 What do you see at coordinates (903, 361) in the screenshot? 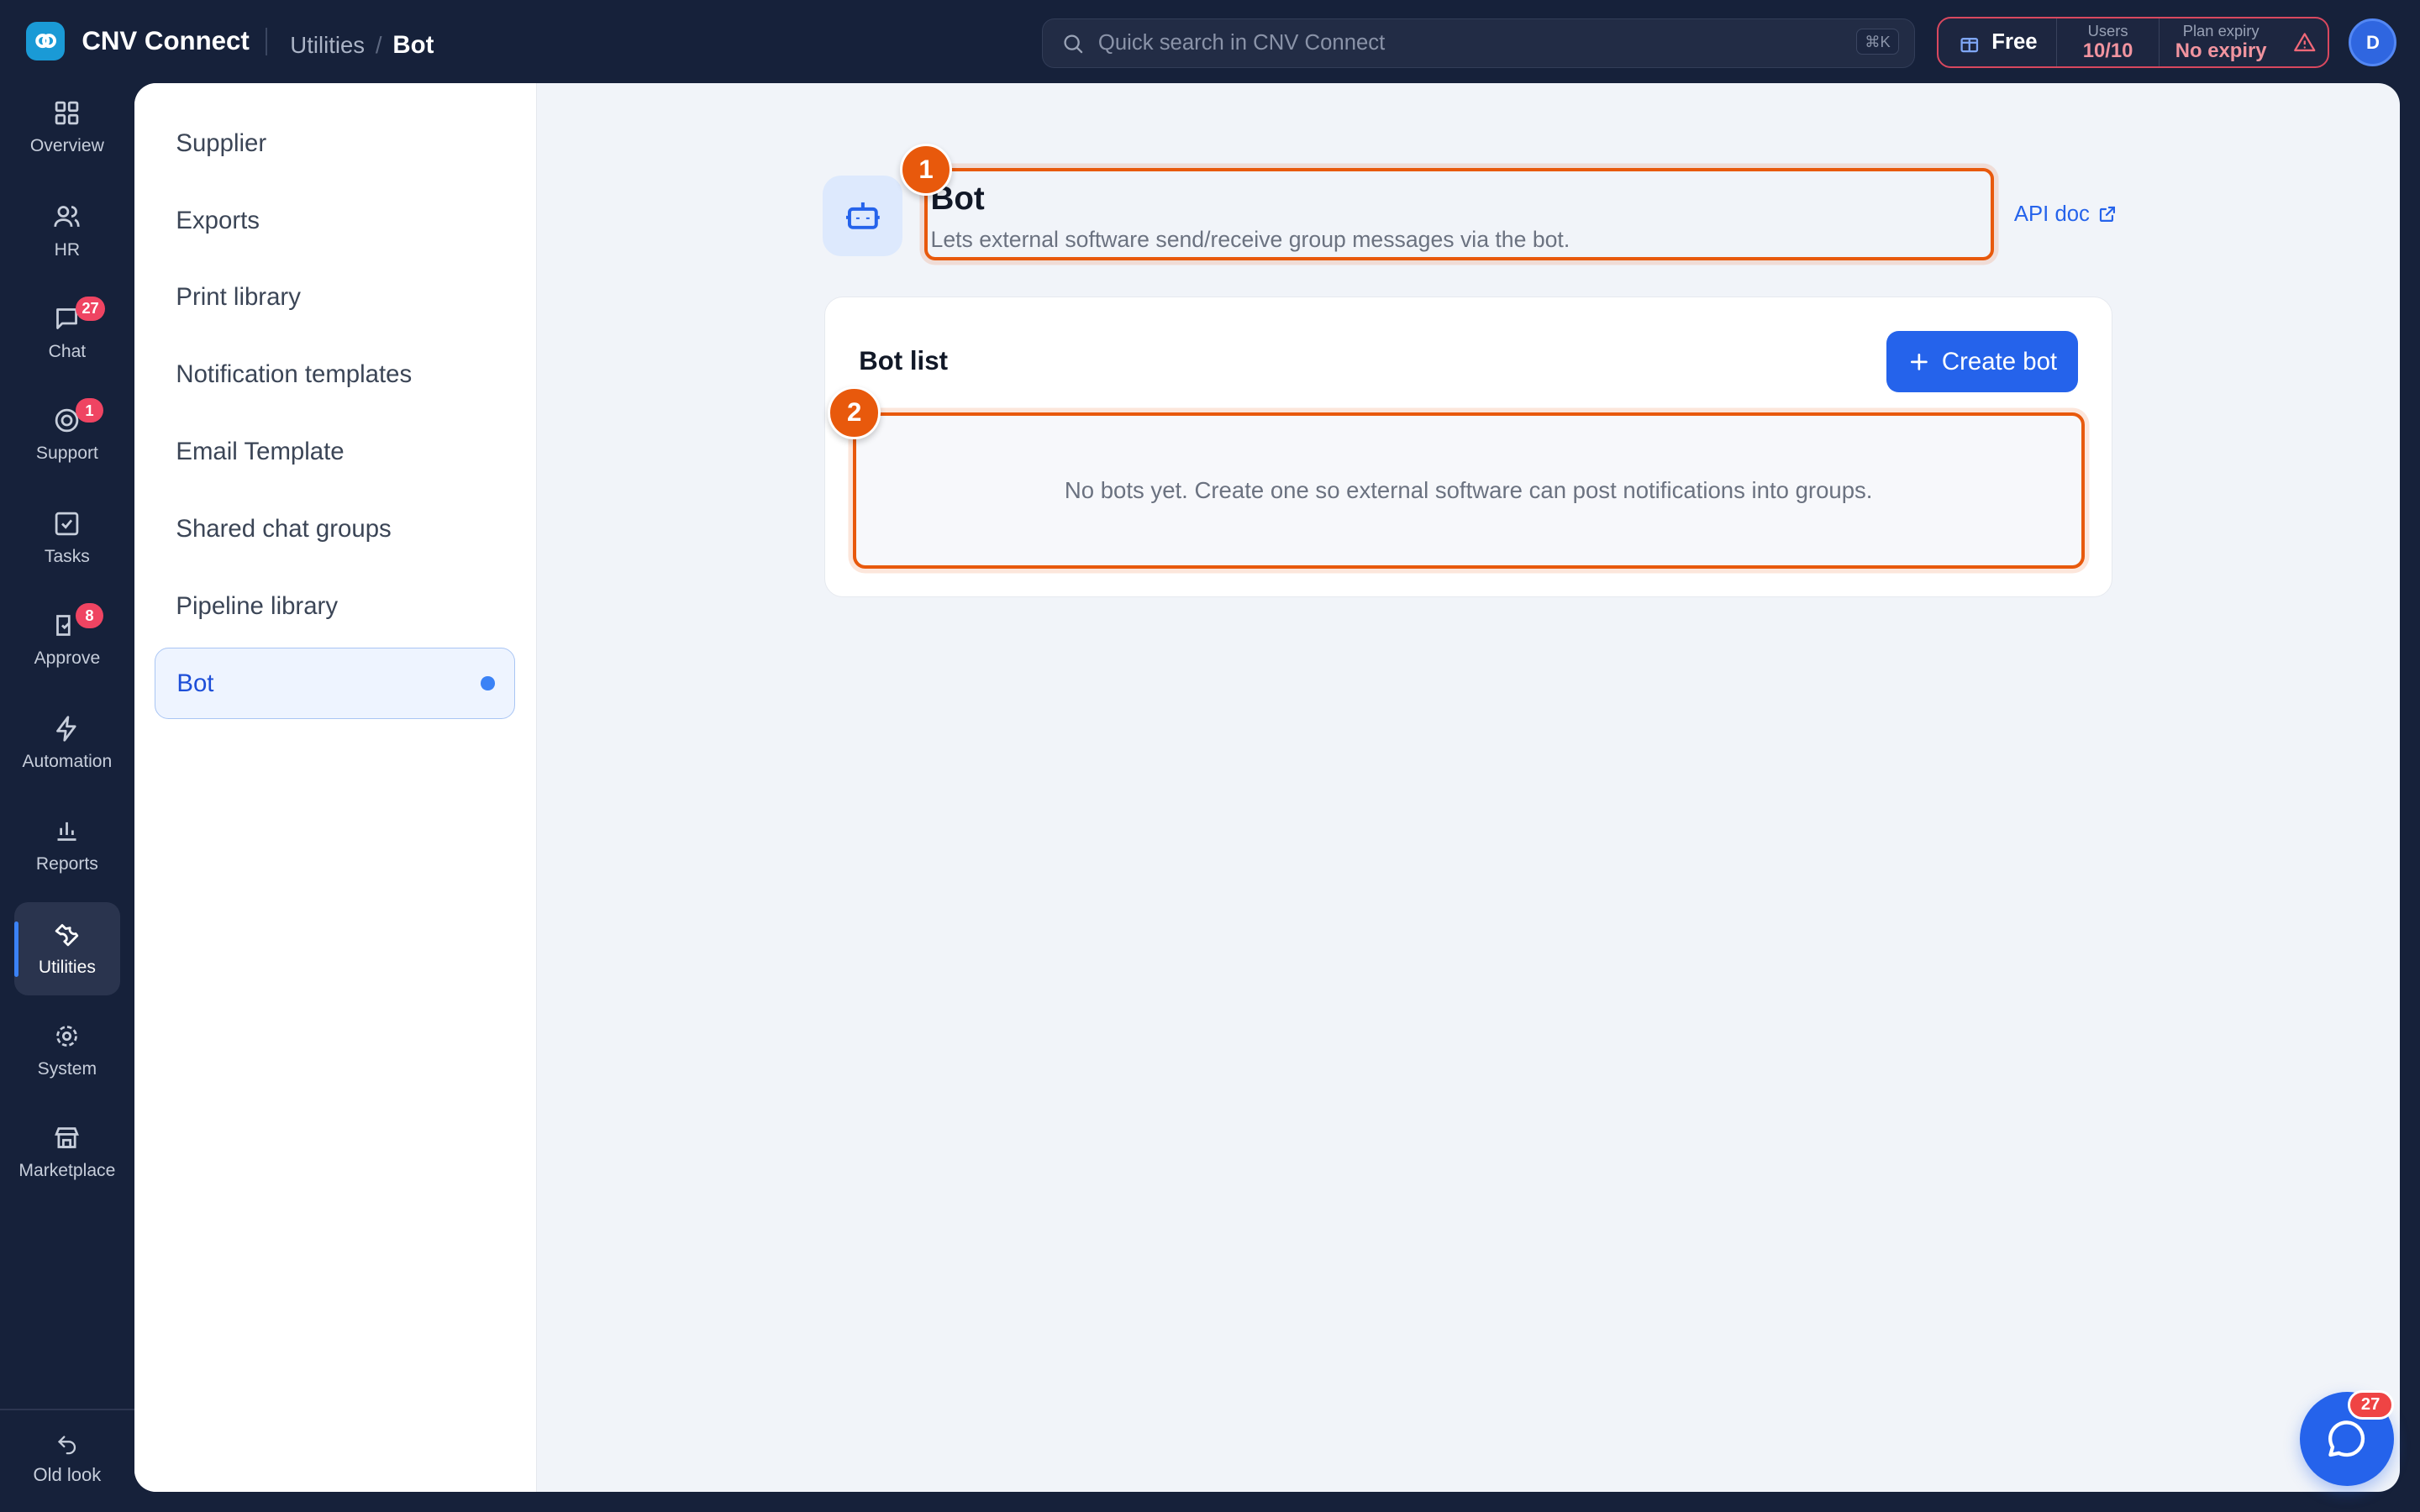
I see `bot-list-title: Bot list` at bounding box center [903, 361].